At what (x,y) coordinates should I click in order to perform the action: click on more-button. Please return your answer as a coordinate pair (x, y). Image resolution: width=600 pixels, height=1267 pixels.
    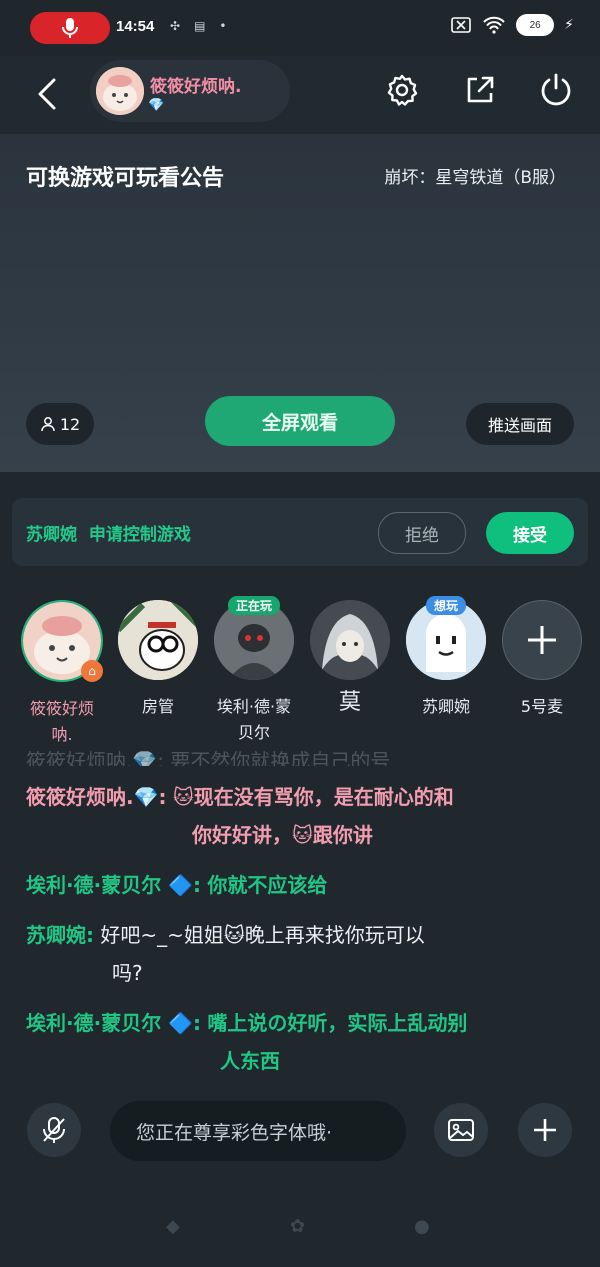
    Looking at the image, I should click on (545, 1130).